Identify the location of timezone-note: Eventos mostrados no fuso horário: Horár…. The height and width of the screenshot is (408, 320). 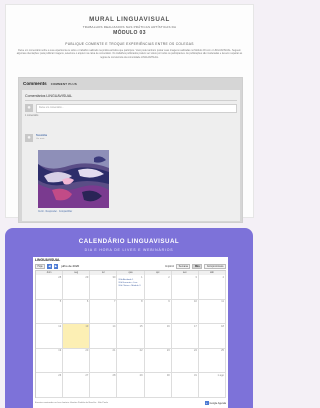
(71, 403).